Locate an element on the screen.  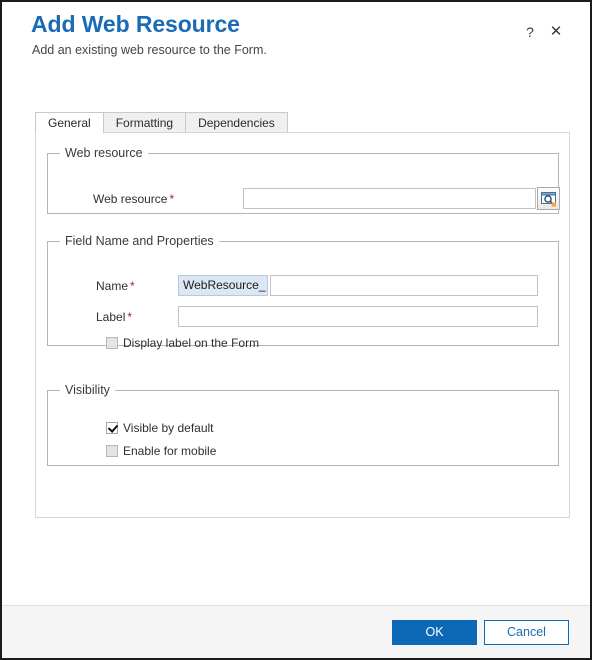
enable-for-mobile-label: Enable for mobile is located at coordinates (170, 451).